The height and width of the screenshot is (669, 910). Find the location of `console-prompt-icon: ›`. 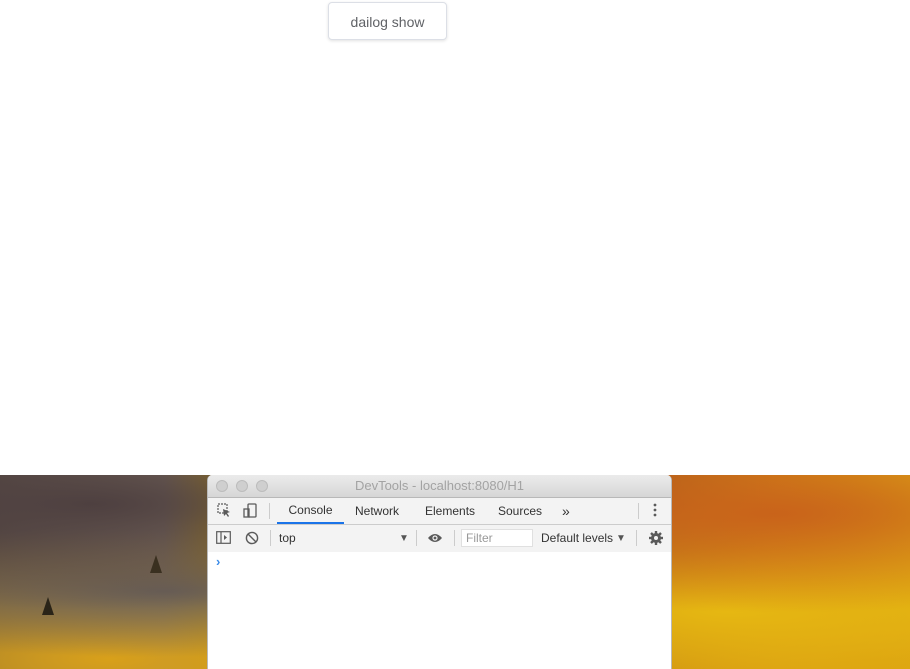

console-prompt-icon: › is located at coordinates (218, 561).